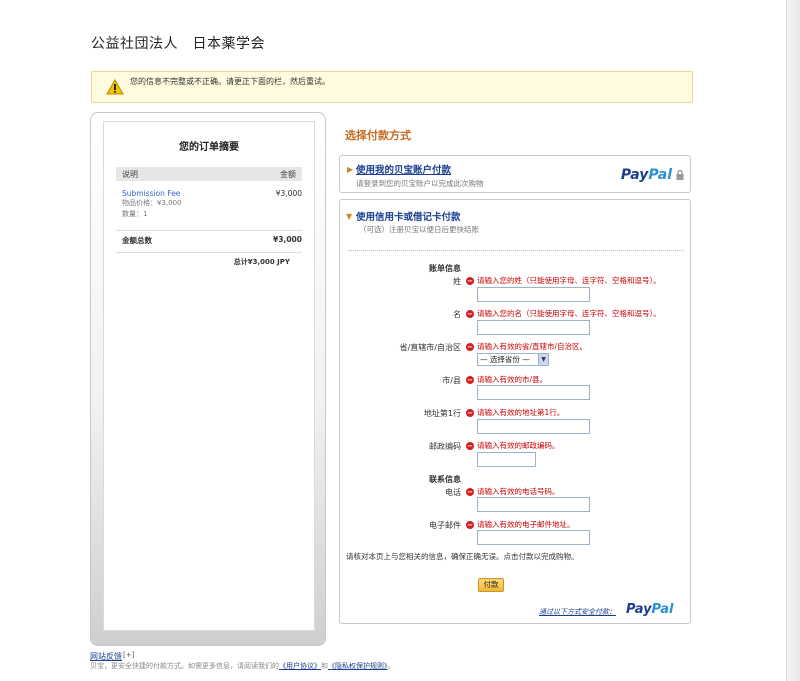  I want to click on city-error: − 请输入有效的市/县。, so click(507, 379).